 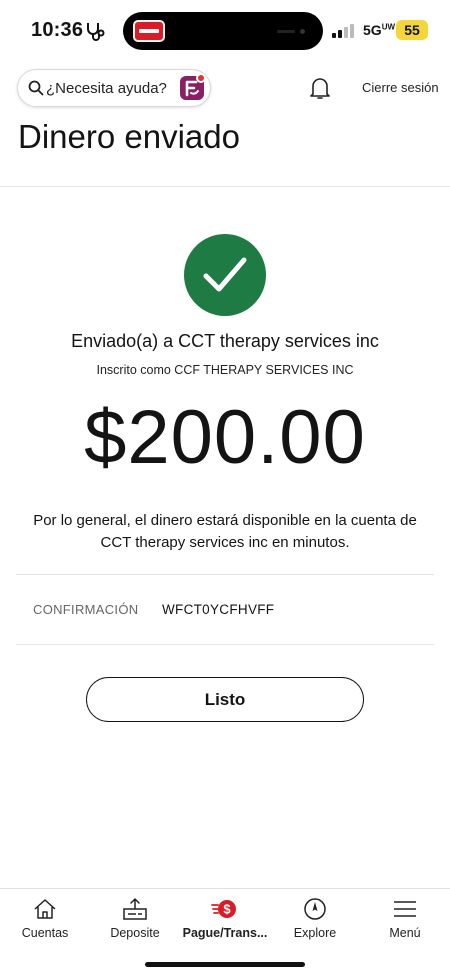 I want to click on bank-app-icon, so click(x=149, y=31).